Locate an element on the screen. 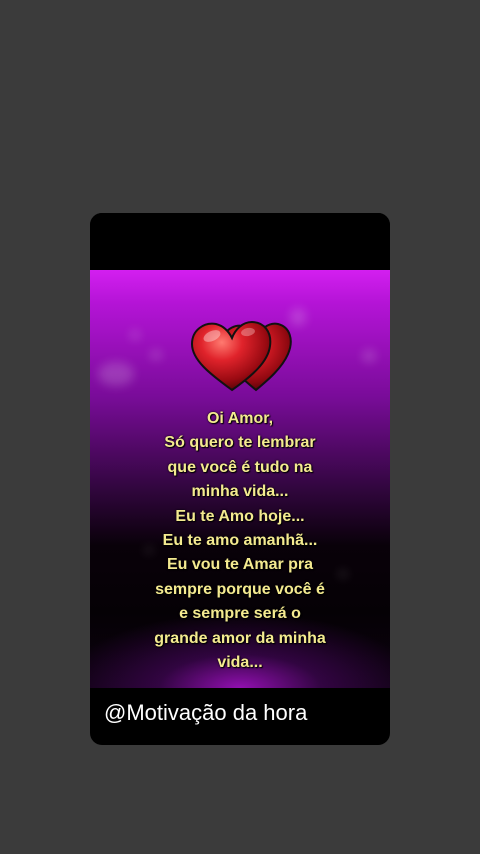  two-hearts-icon is located at coordinates (241, 356).